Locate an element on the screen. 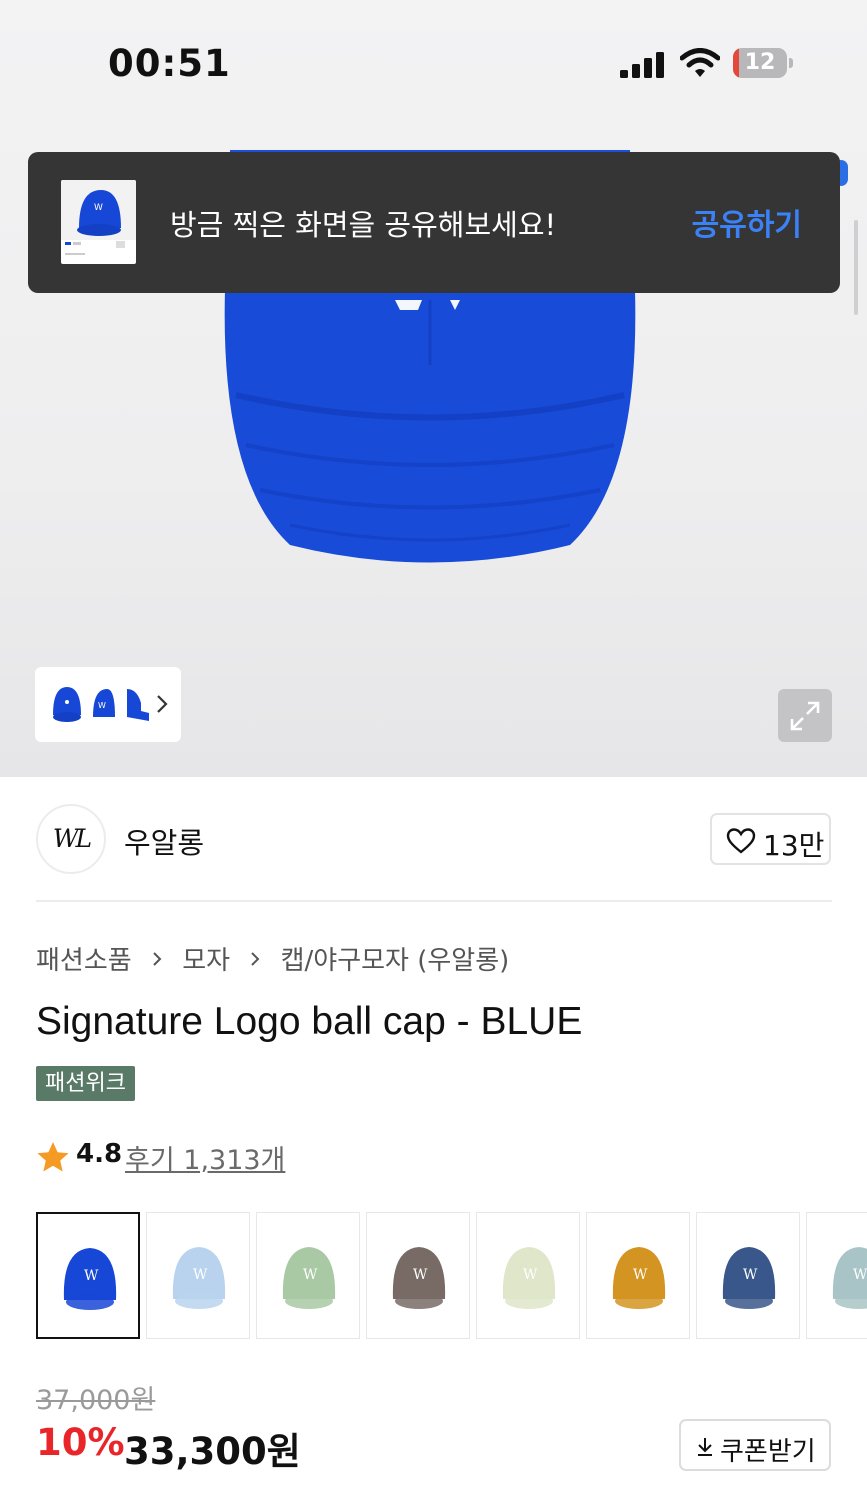 The image size is (867, 1500). toast-message: 방금 찍은 화면을 공유해보세요! is located at coordinates (363, 225).